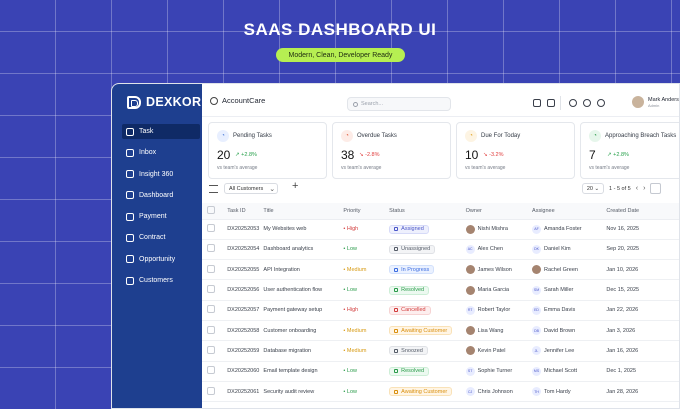 This screenshot has height=409, width=680. What do you see at coordinates (410, 310) in the screenshot?
I see `status-badge: Cancelled` at bounding box center [410, 310].